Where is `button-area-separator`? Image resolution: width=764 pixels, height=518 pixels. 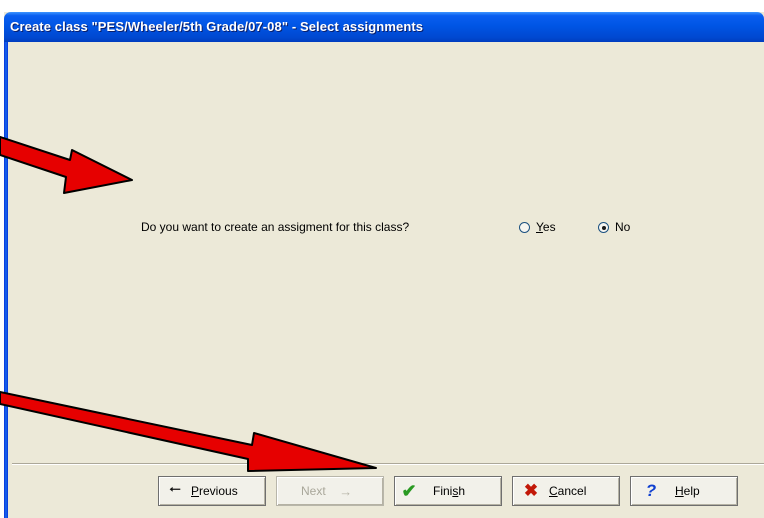
button-area-separator is located at coordinates (388, 464).